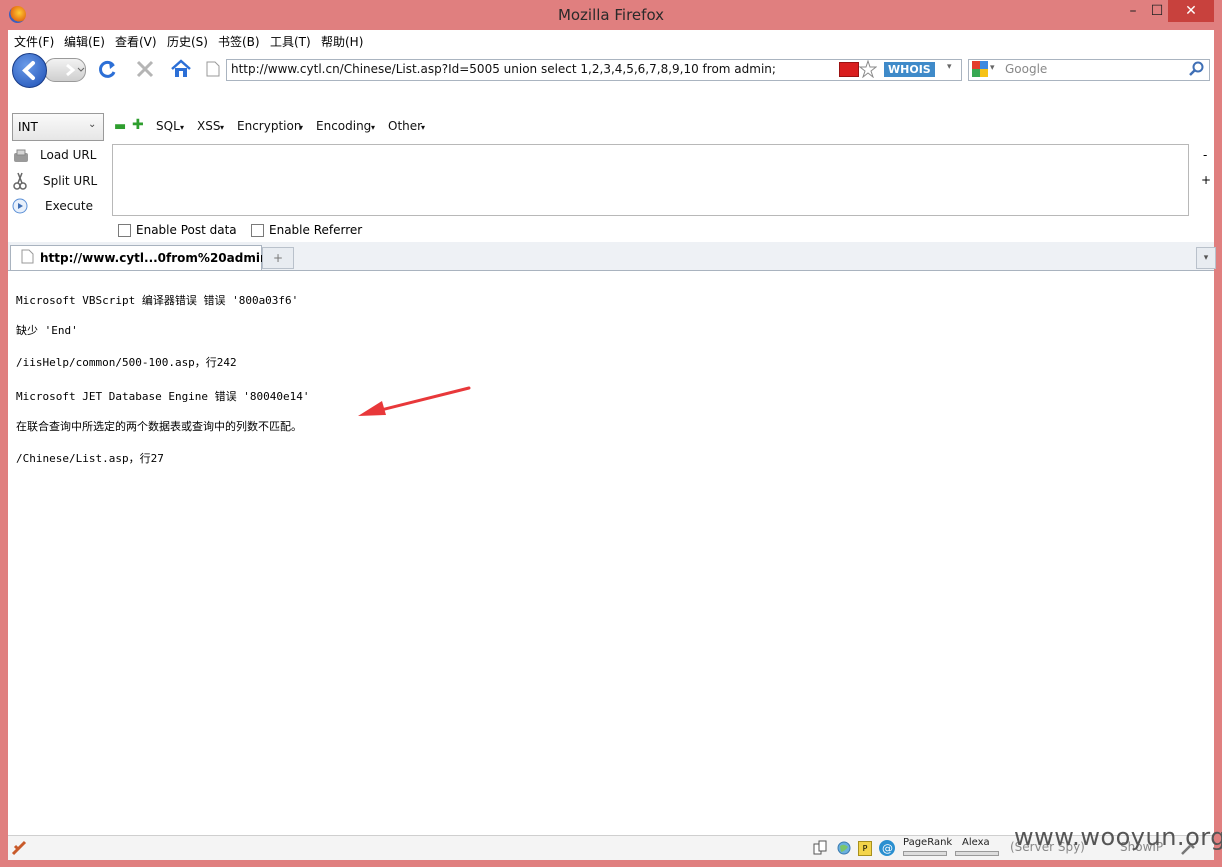 The width and height of the screenshot is (1222, 867). Describe the element at coordinates (90, 458) in the screenshot. I see `error-line-6: /Chinese/List.asp，行27` at that location.